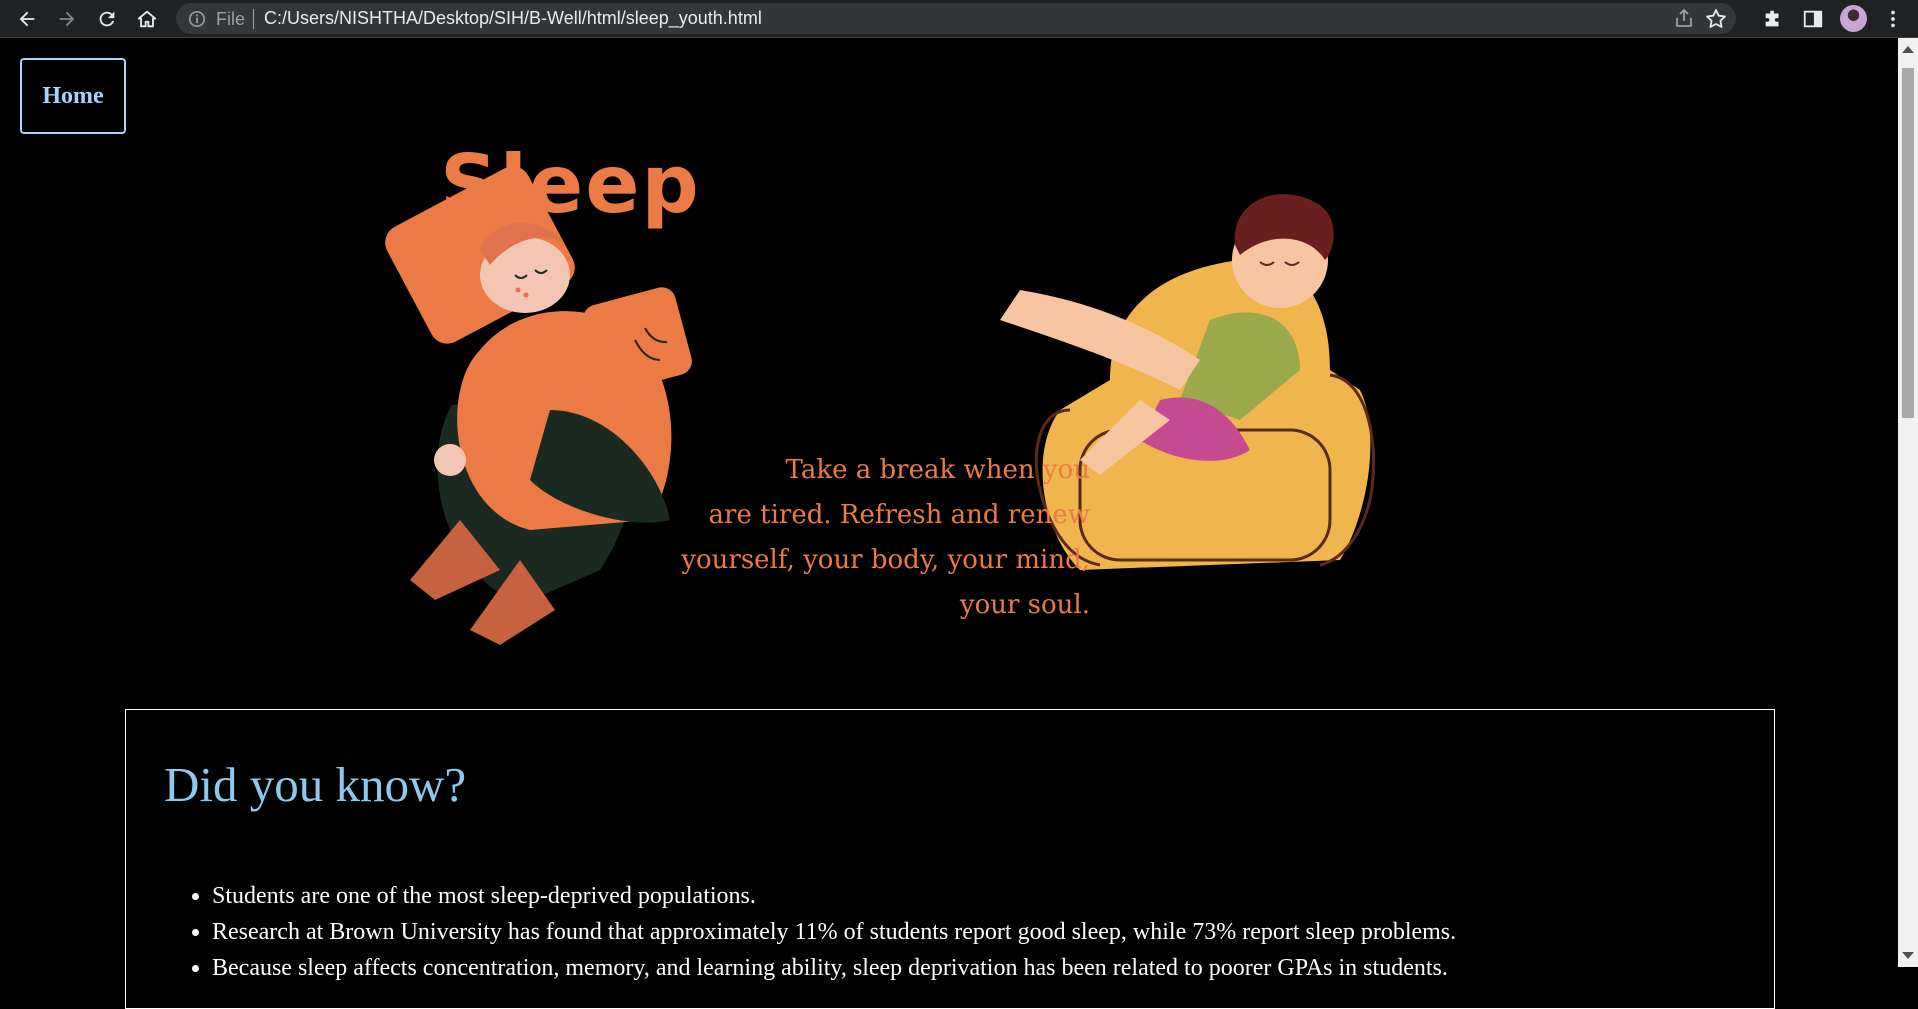  What do you see at coordinates (937, 470) in the screenshot?
I see `tagline-line: Take a break when you` at bounding box center [937, 470].